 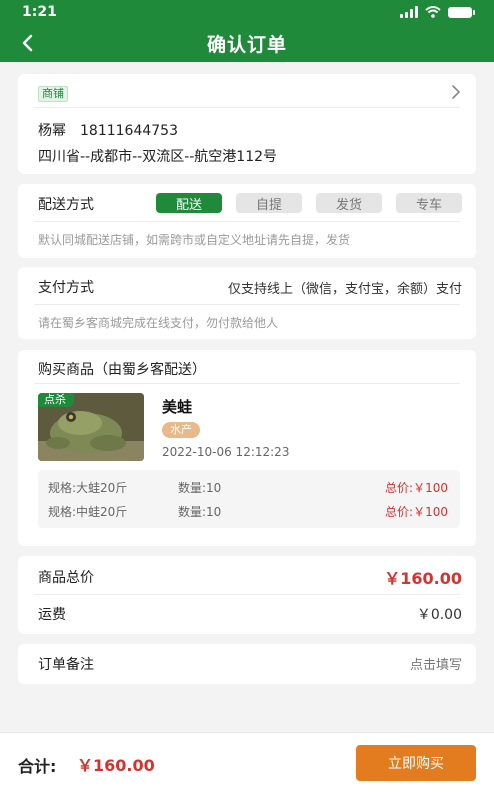 What do you see at coordinates (436, 664) in the screenshot?
I see `remark-input-trigger: 点击填写` at bounding box center [436, 664].